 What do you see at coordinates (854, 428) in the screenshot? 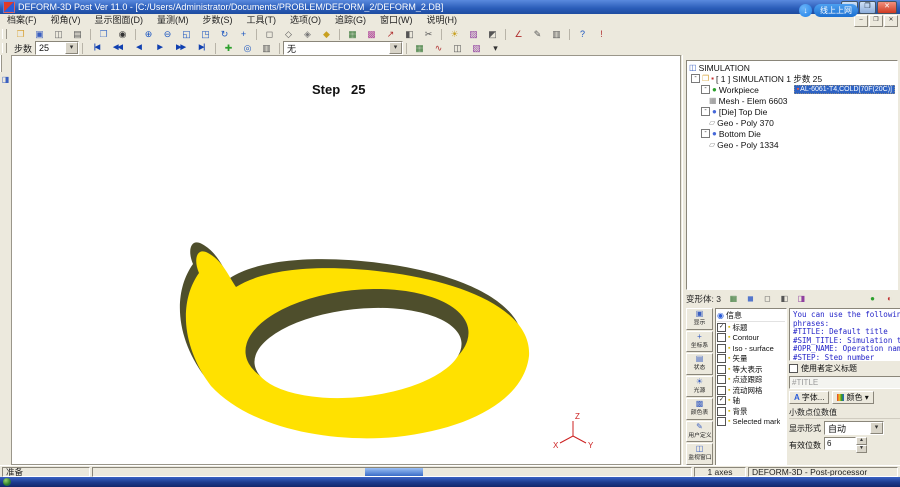
I see `format-selector: 自动 ▾` at bounding box center [854, 428].